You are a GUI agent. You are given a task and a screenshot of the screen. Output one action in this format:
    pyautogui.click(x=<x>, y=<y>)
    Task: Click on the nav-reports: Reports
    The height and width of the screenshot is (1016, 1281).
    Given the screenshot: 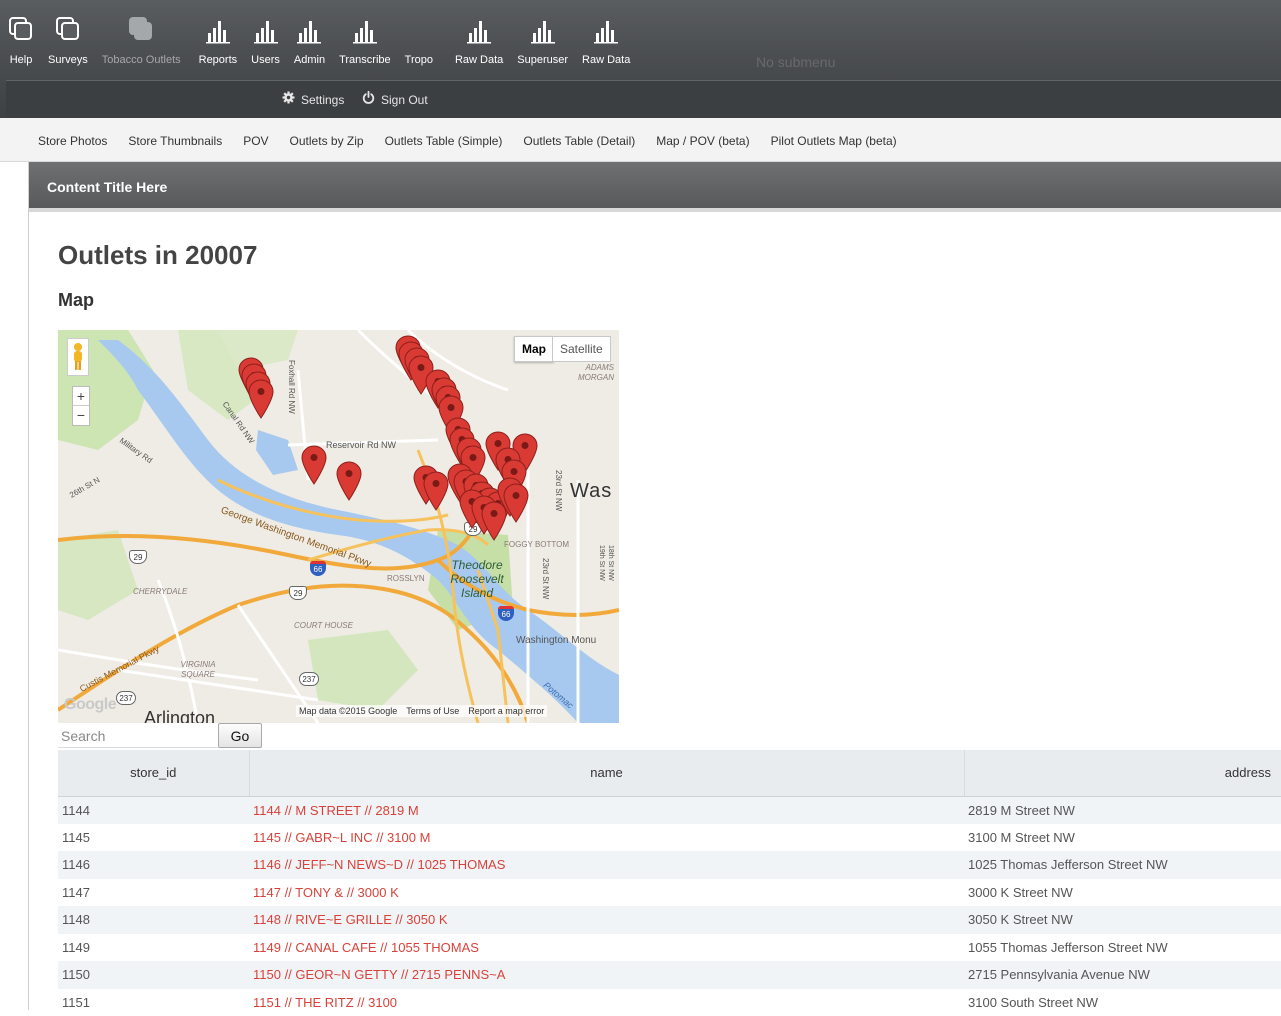 What is the action you would take?
    pyautogui.click(x=218, y=44)
    